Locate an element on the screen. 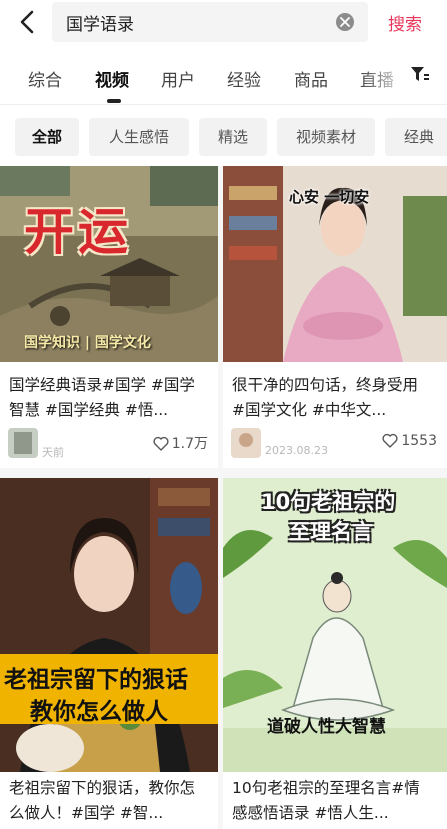 This screenshot has height=829, width=447. chip-featured: 精选 is located at coordinates (233, 137).